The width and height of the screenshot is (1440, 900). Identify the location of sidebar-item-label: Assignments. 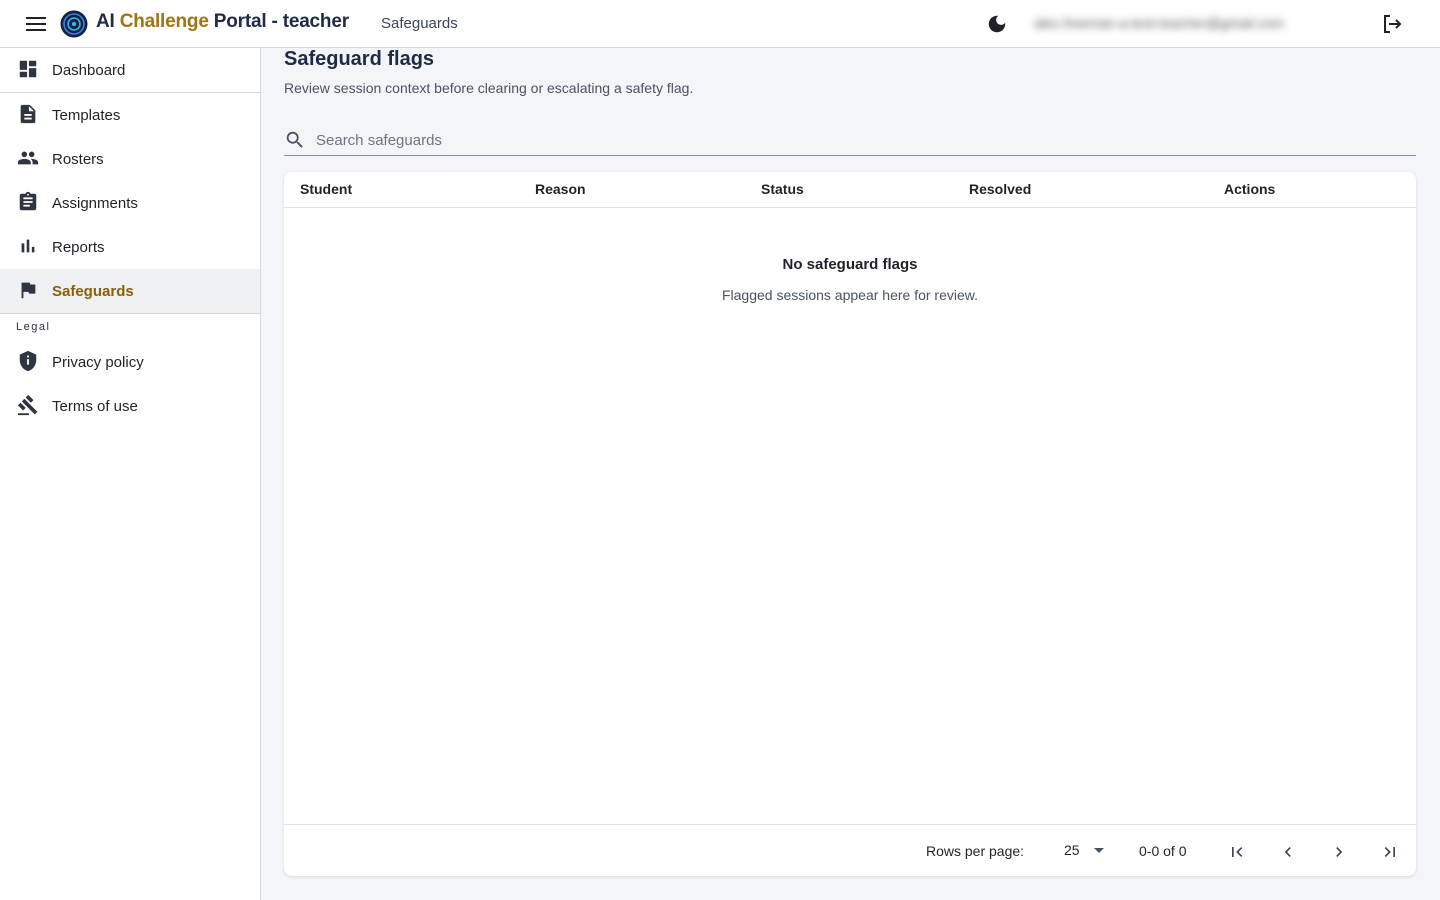
(95, 203).